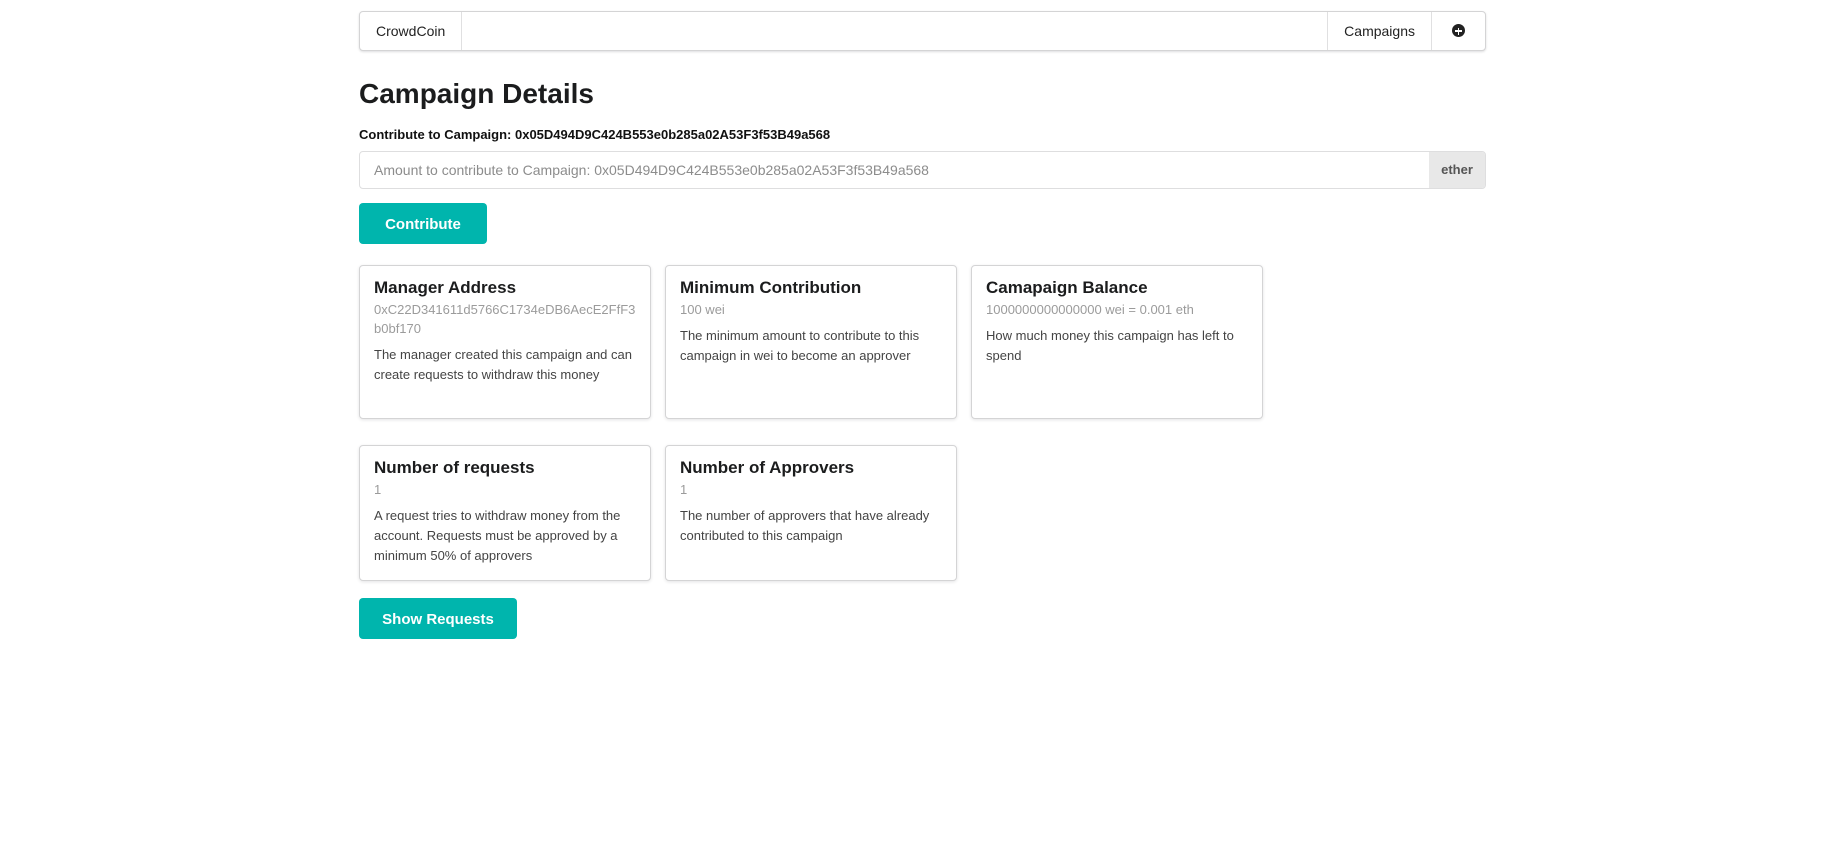  I want to click on card-header: Manager Address, so click(445, 287).